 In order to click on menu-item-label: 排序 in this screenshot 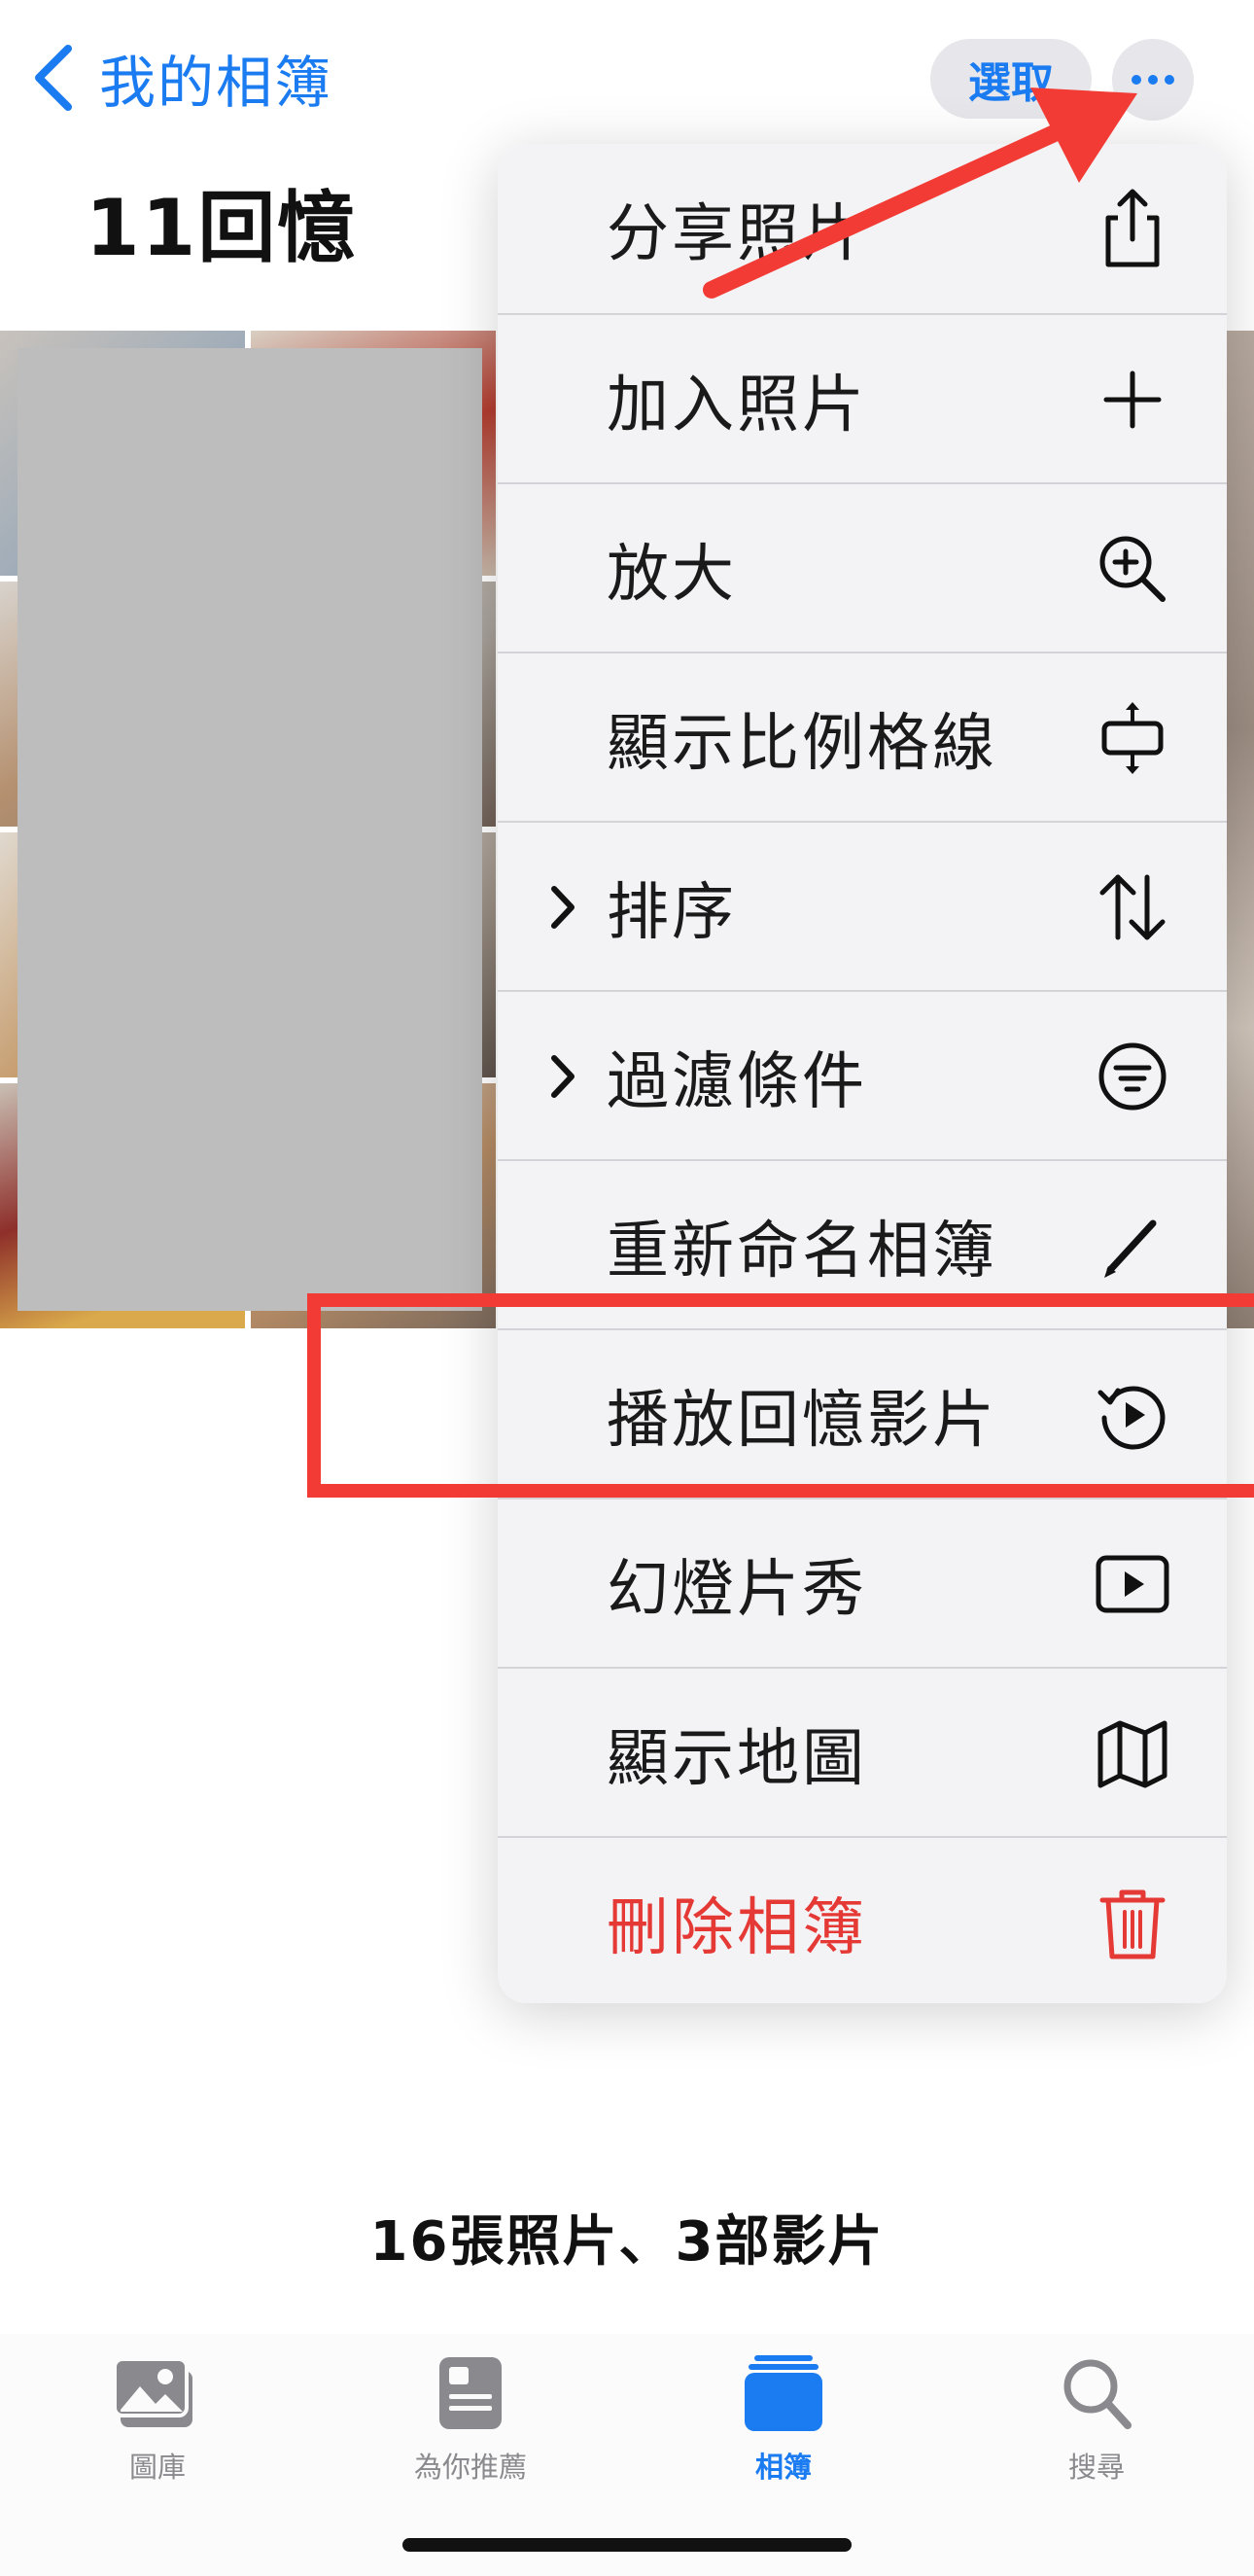, I will do `click(672, 913)`.